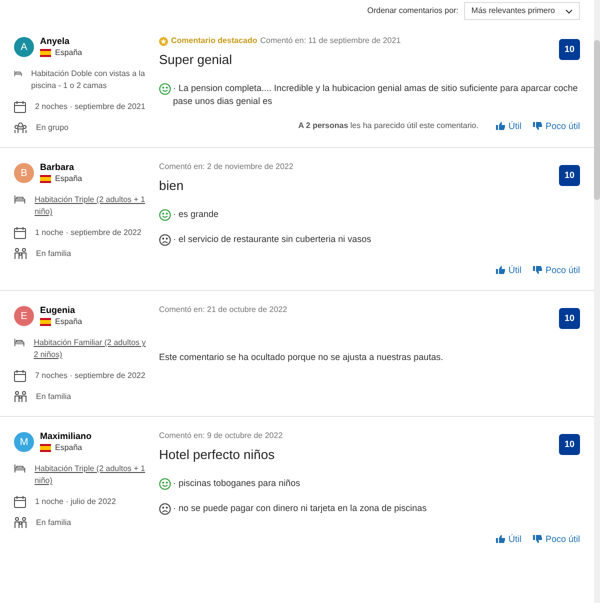 This screenshot has height=603, width=600. What do you see at coordinates (597, 301) in the screenshot?
I see `scrollbar` at bounding box center [597, 301].